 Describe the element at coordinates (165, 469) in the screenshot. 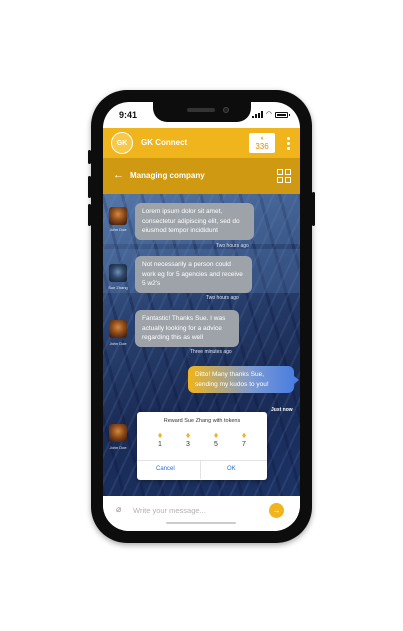

I see `cancel-button: Cancel` at that location.